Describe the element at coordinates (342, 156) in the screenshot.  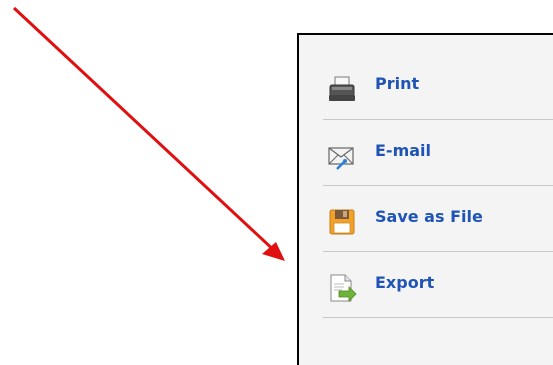
I see `email-icon` at that location.